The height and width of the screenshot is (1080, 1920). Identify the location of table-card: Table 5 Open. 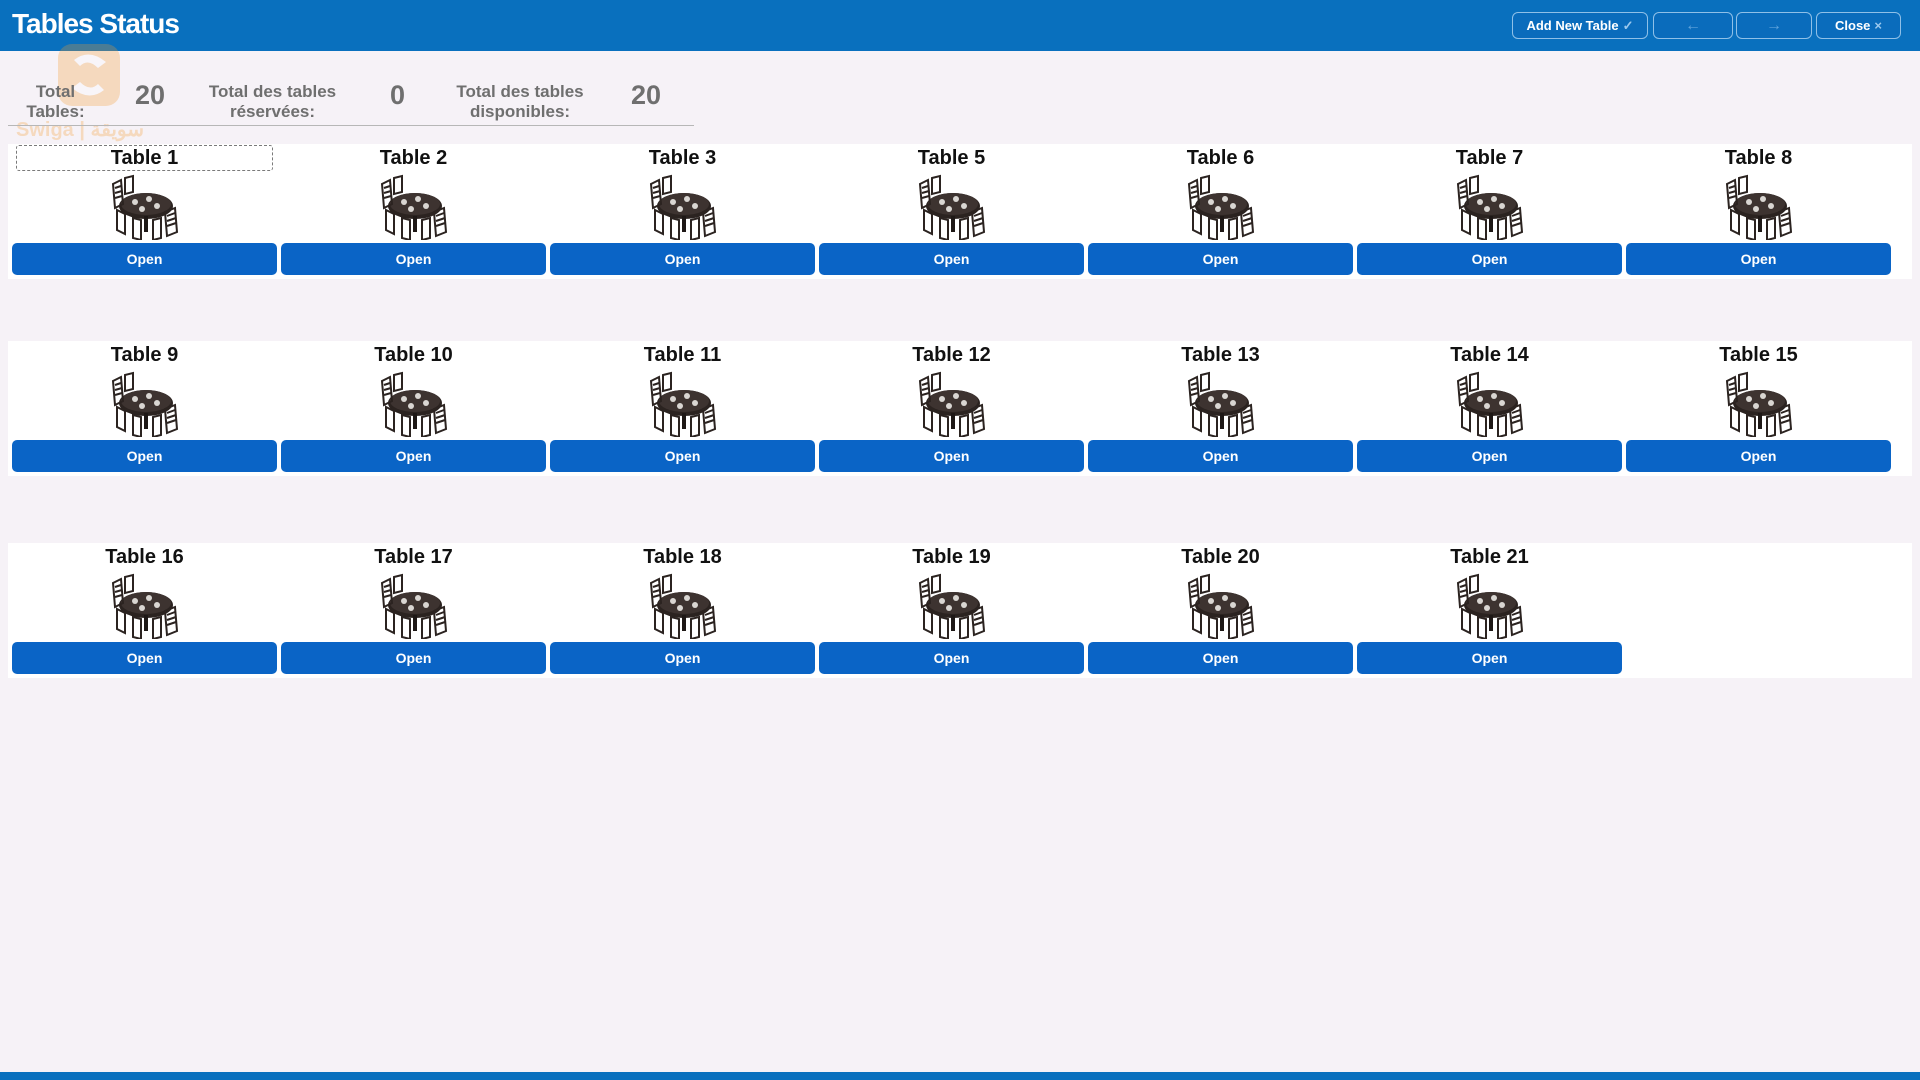
(951, 211).